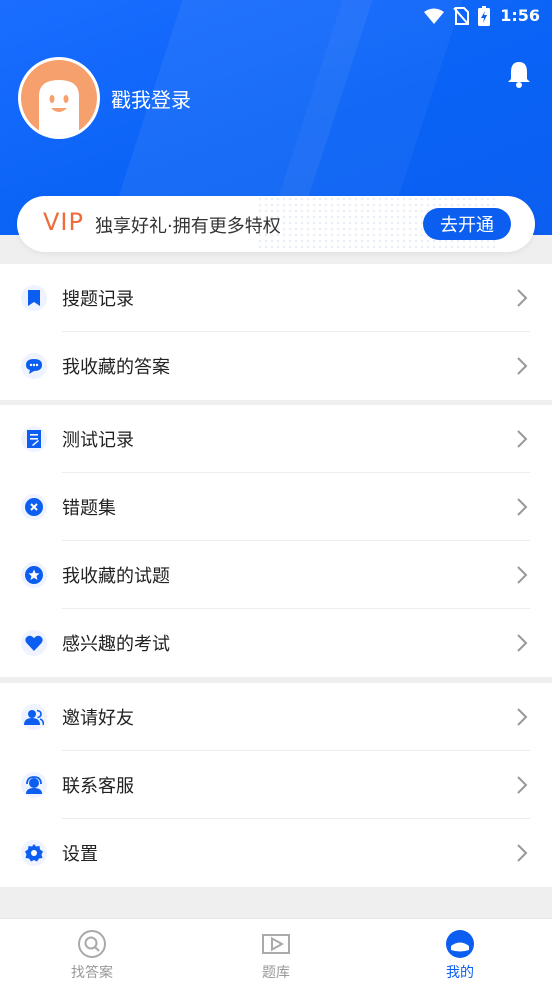  I want to click on vip-label: VIP, so click(63, 222).